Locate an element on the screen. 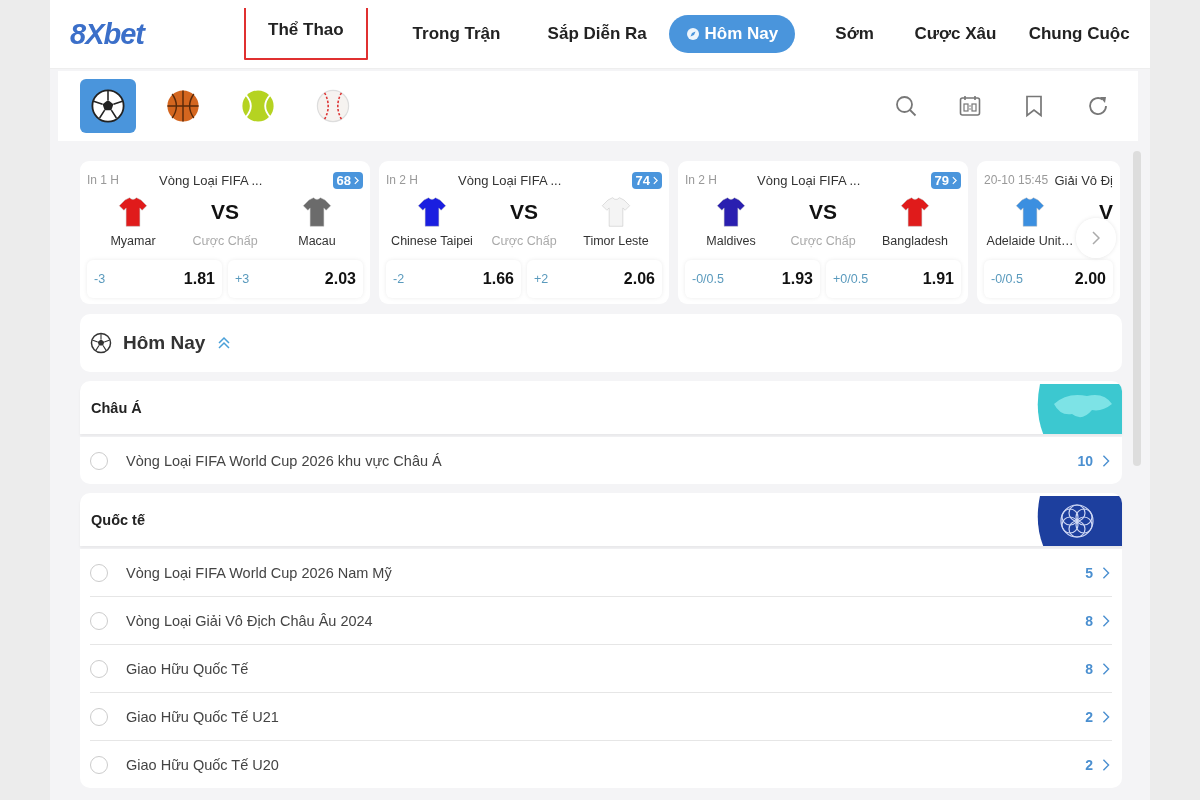 The height and width of the screenshot is (800, 1200). match-card: 20-10 15:45 Giải Vô Đị Adelaide Unit… V -0/0.5 2.00 is located at coordinates (1048, 232).